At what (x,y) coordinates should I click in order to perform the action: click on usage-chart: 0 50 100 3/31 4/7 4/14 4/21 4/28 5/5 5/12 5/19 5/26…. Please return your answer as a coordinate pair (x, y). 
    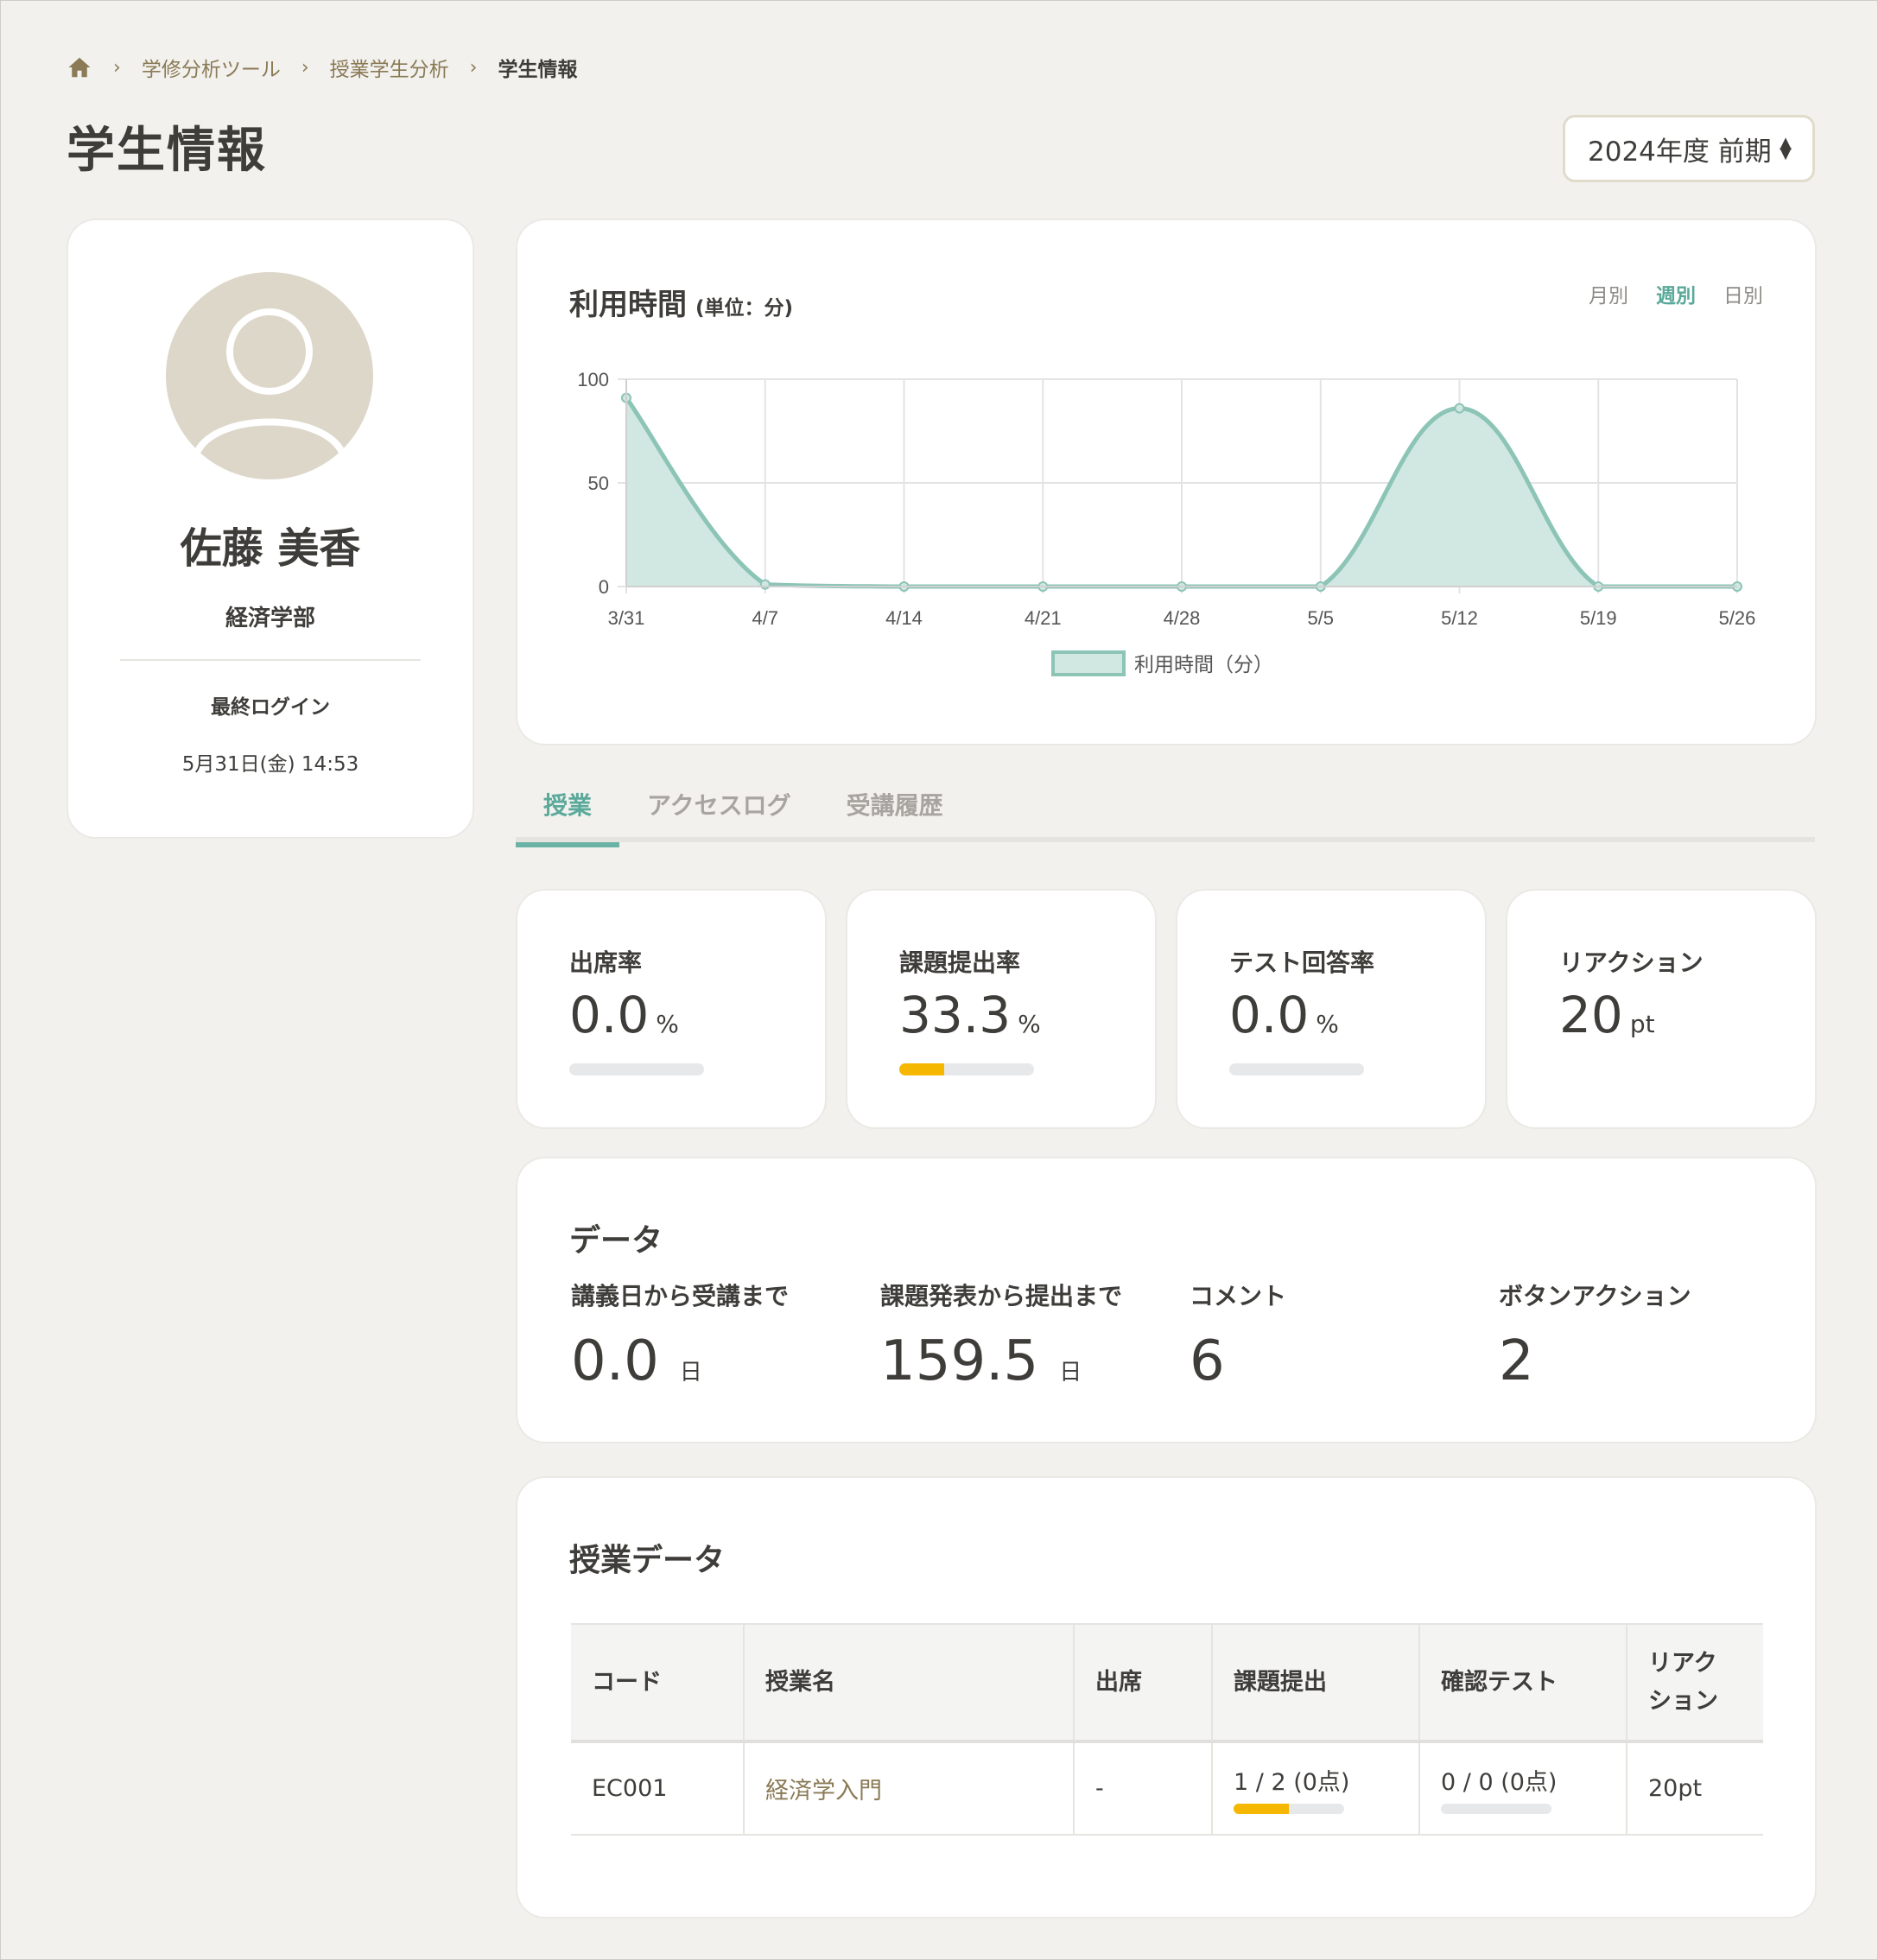
    Looking at the image, I should click on (1166, 522).